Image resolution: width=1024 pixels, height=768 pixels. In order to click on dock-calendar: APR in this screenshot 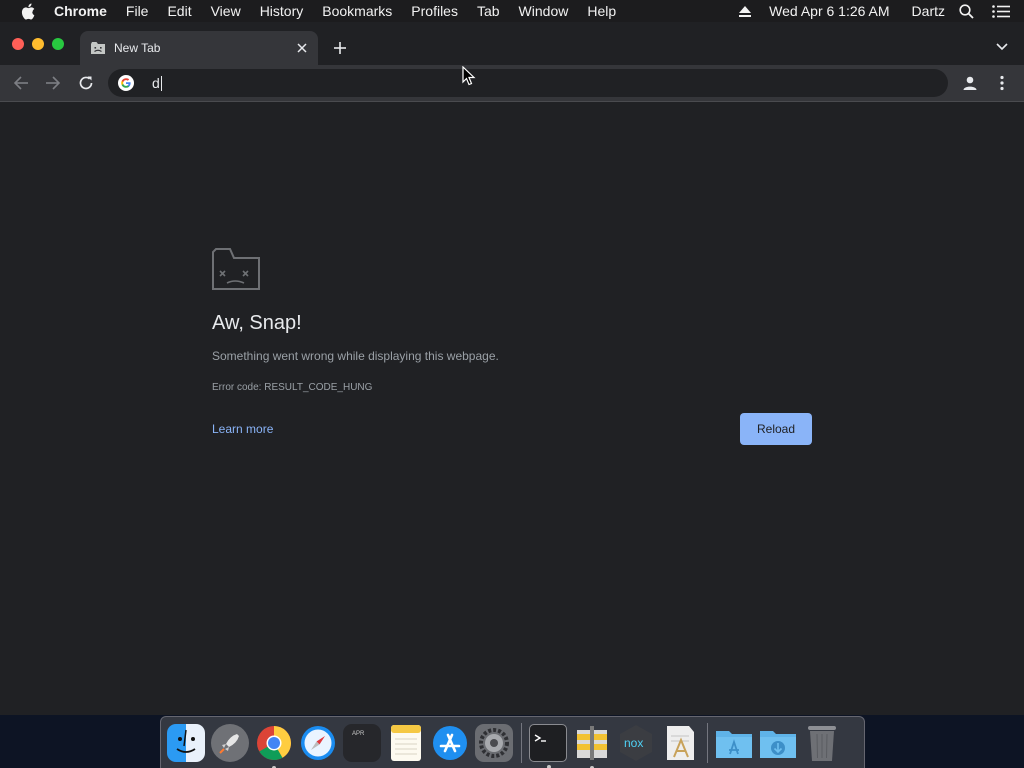, I will do `click(362, 742)`.